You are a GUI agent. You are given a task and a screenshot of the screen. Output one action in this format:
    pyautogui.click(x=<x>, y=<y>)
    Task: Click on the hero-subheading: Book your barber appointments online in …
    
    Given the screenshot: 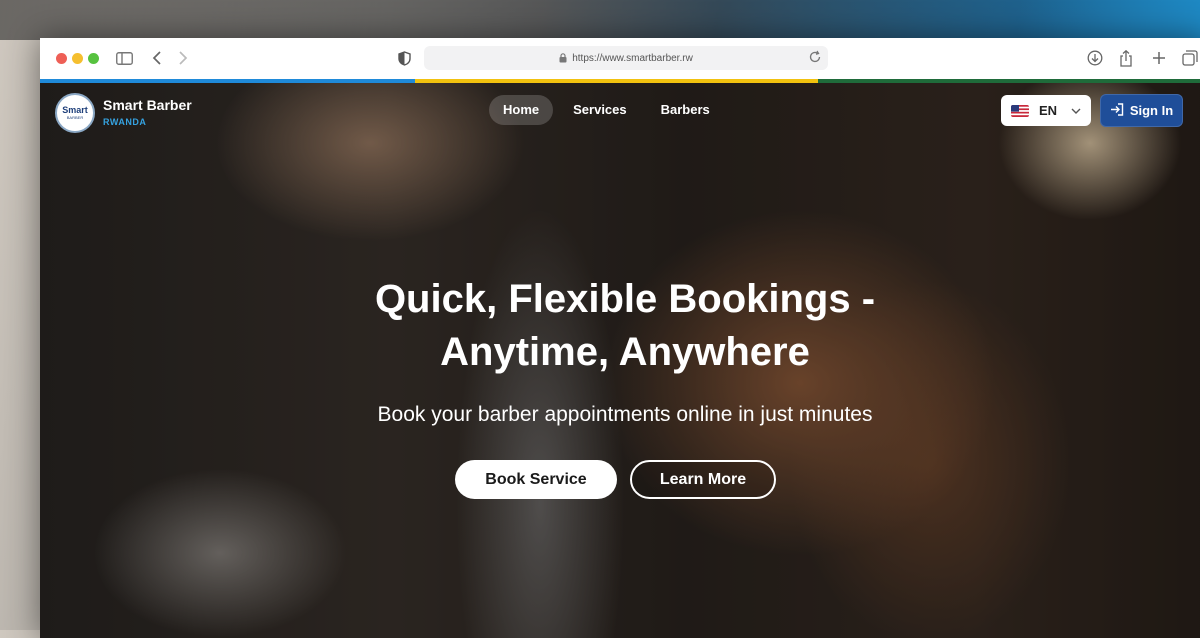 What is the action you would take?
    pyautogui.click(x=625, y=414)
    